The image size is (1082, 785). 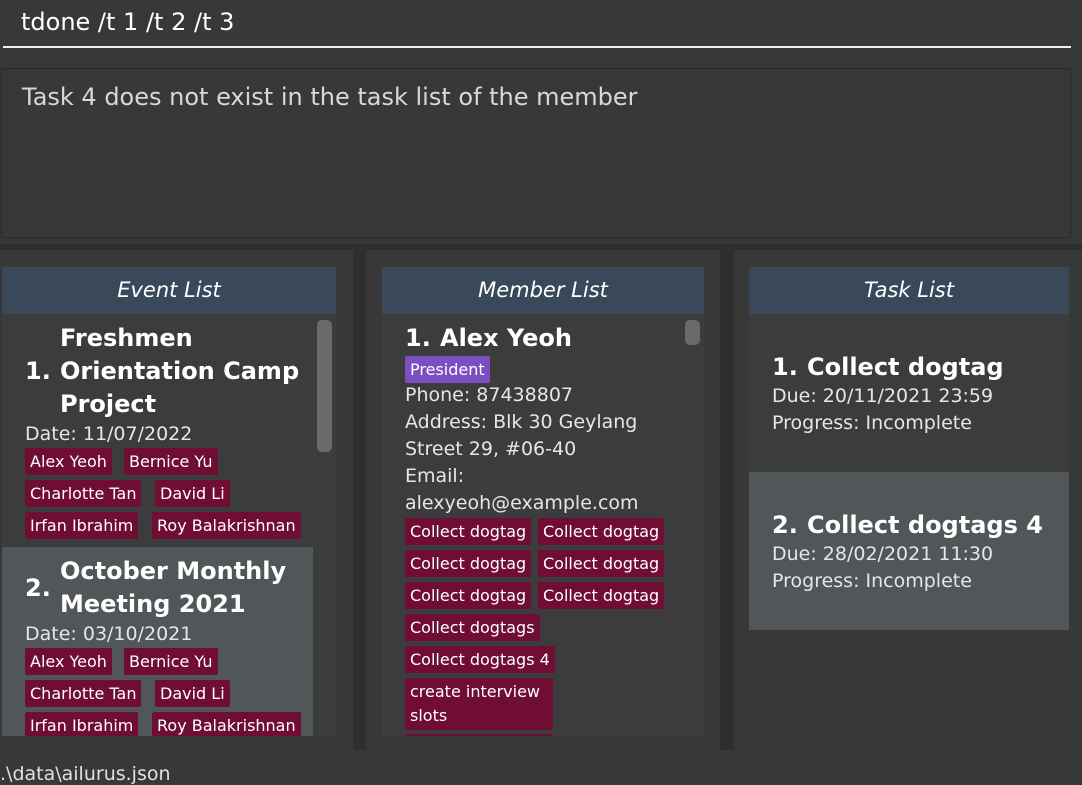 What do you see at coordinates (480, 659) in the screenshot?
I see `task-tag: Collect dogtags 4` at bounding box center [480, 659].